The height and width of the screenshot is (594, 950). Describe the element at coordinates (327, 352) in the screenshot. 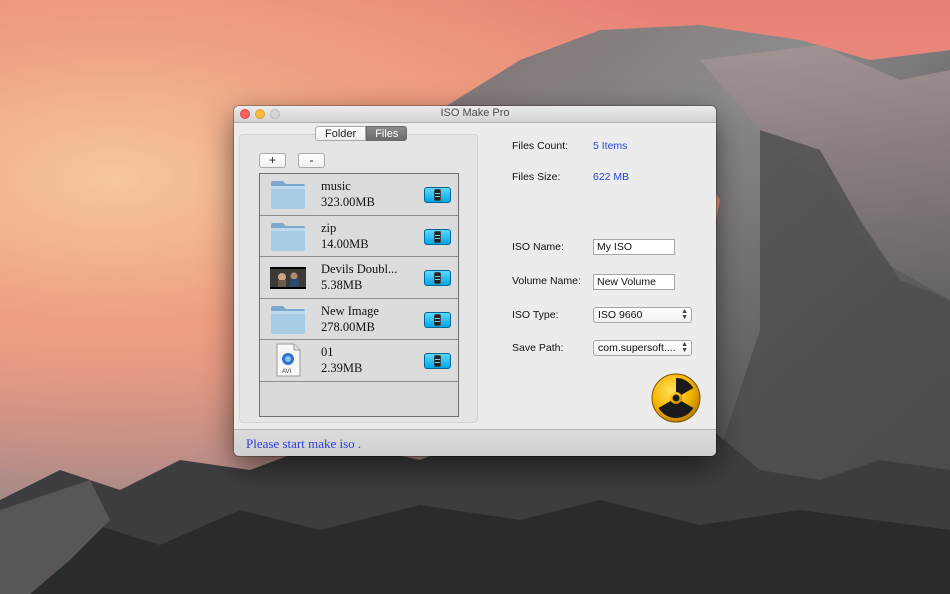

I see `file-name: 01` at that location.